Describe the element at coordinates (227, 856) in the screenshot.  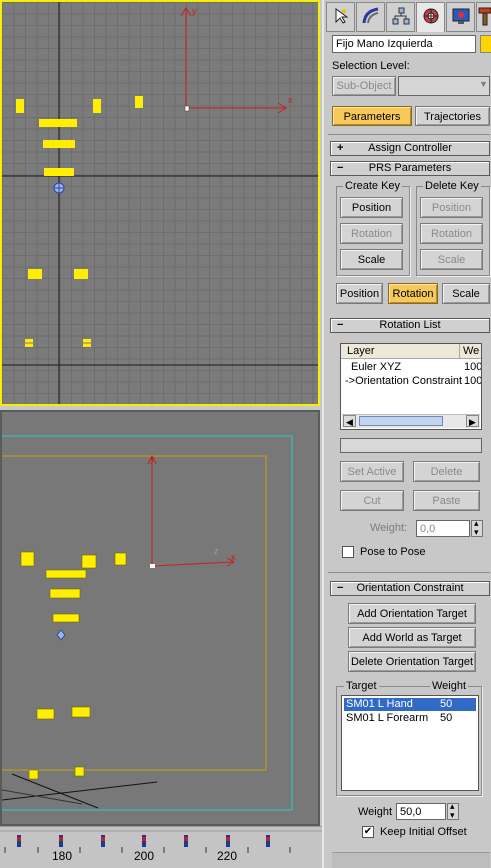
I see `timeline-tick-220: 220` at that location.